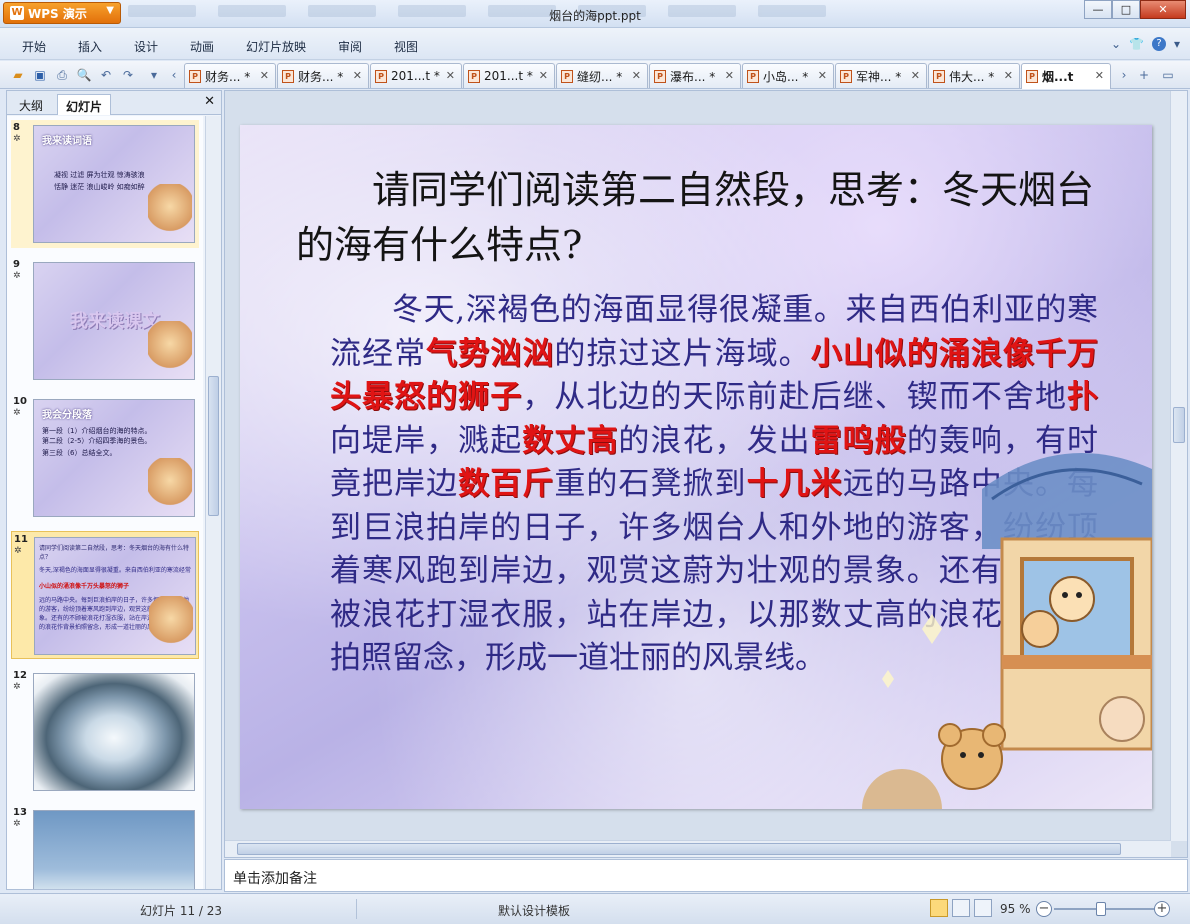  Describe the element at coordinates (534, 910) in the screenshot. I see `design-template-label: 默认设计模板` at that location.